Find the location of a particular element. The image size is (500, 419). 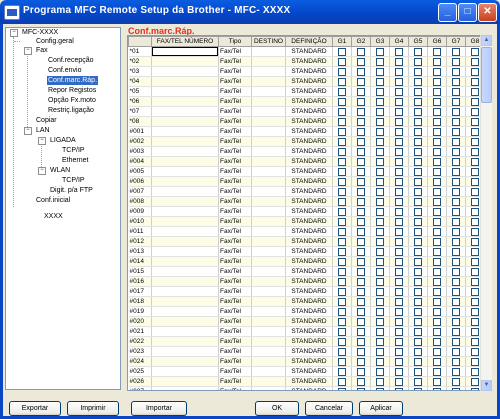

table-row: #011 Fax/Tel STANDARD is located at coordinates (306, 231).